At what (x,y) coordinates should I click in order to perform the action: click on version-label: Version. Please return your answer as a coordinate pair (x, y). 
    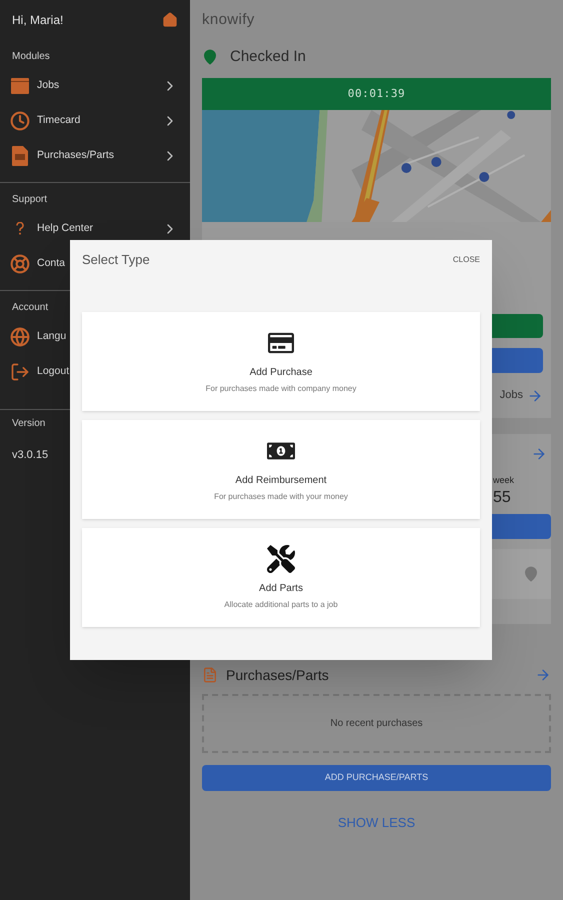
    Looking at the image, I should click on (29, 424).